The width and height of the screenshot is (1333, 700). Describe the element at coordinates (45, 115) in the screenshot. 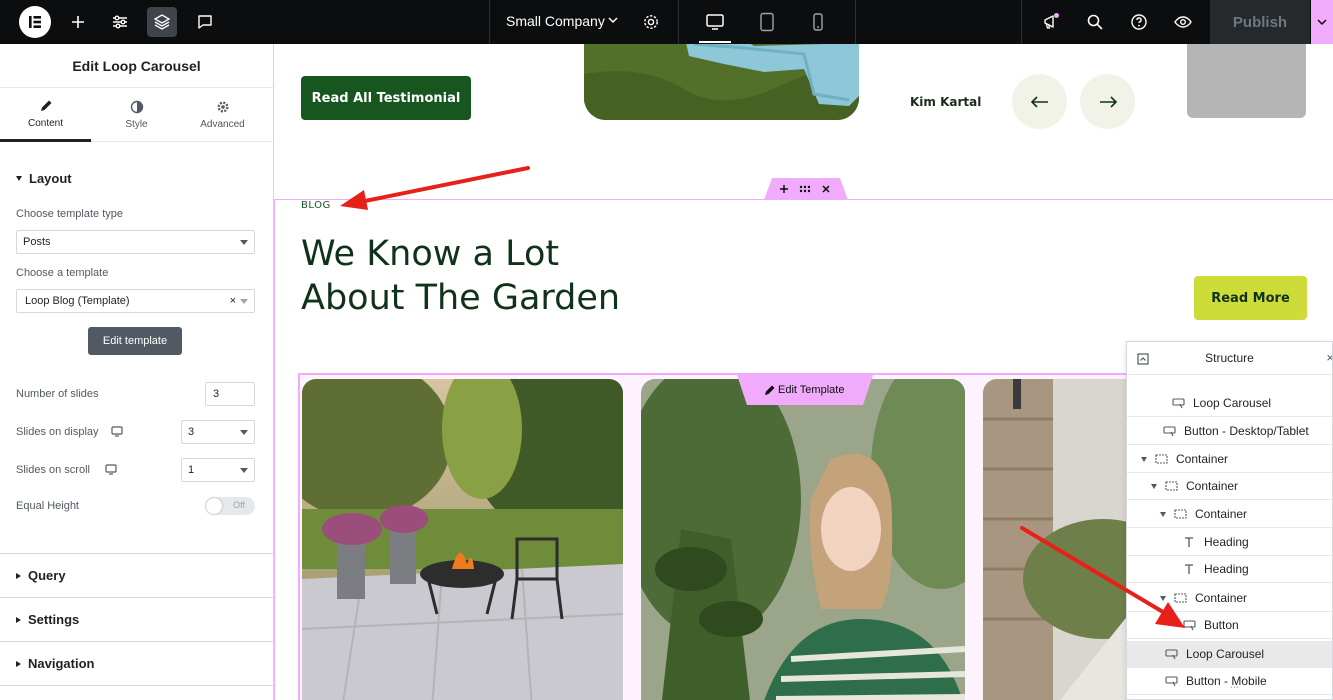

I see `tab-content: Content` at that location.